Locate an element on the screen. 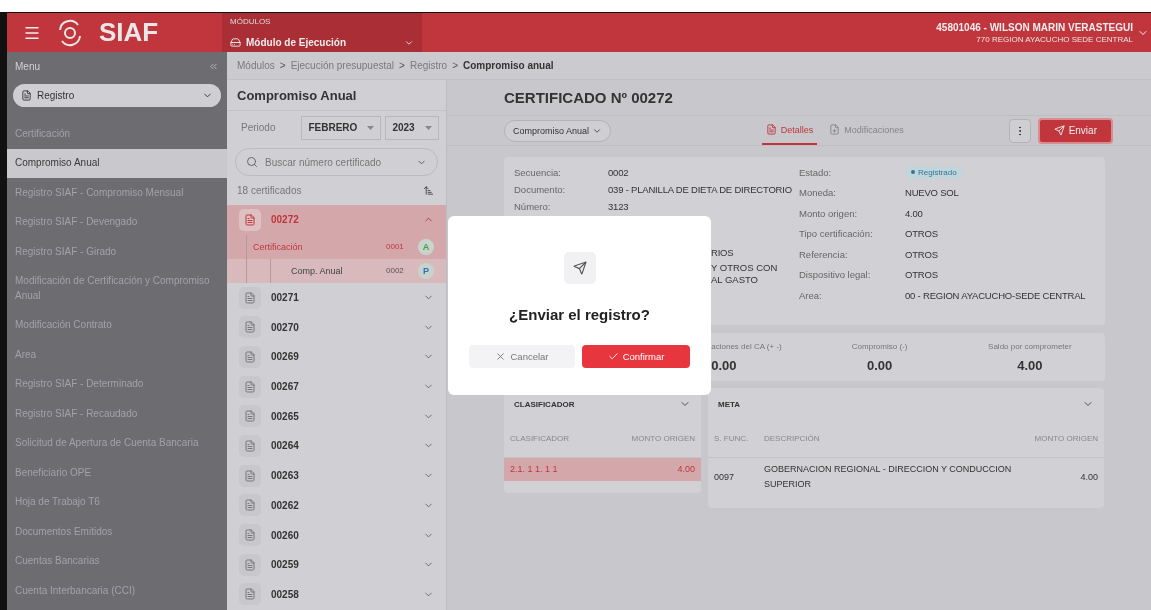 The image size is (1151, 610). breadcrumb-link: Ejecución presupuestal is located at coordinates (342, 65).